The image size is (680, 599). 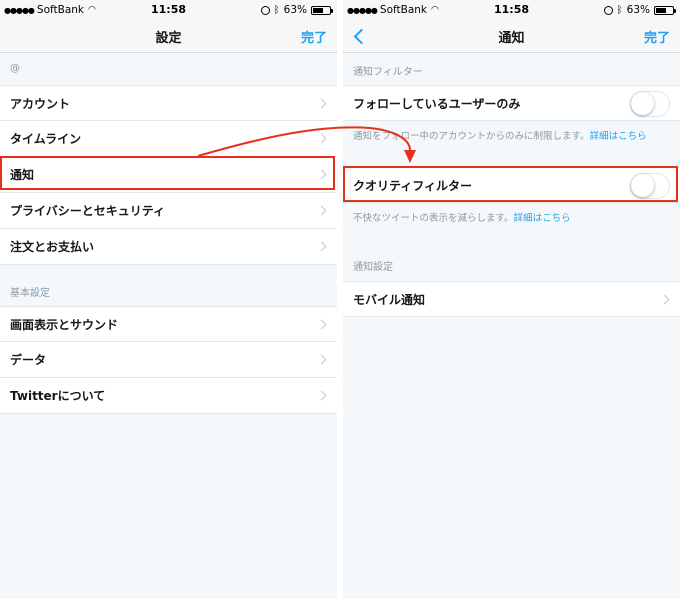 What do you see at coordinates (618, 136) in the screenshot?
I see `follow-only-learn-more-link: 詳細はこちら` at bounding box center [618, 136].